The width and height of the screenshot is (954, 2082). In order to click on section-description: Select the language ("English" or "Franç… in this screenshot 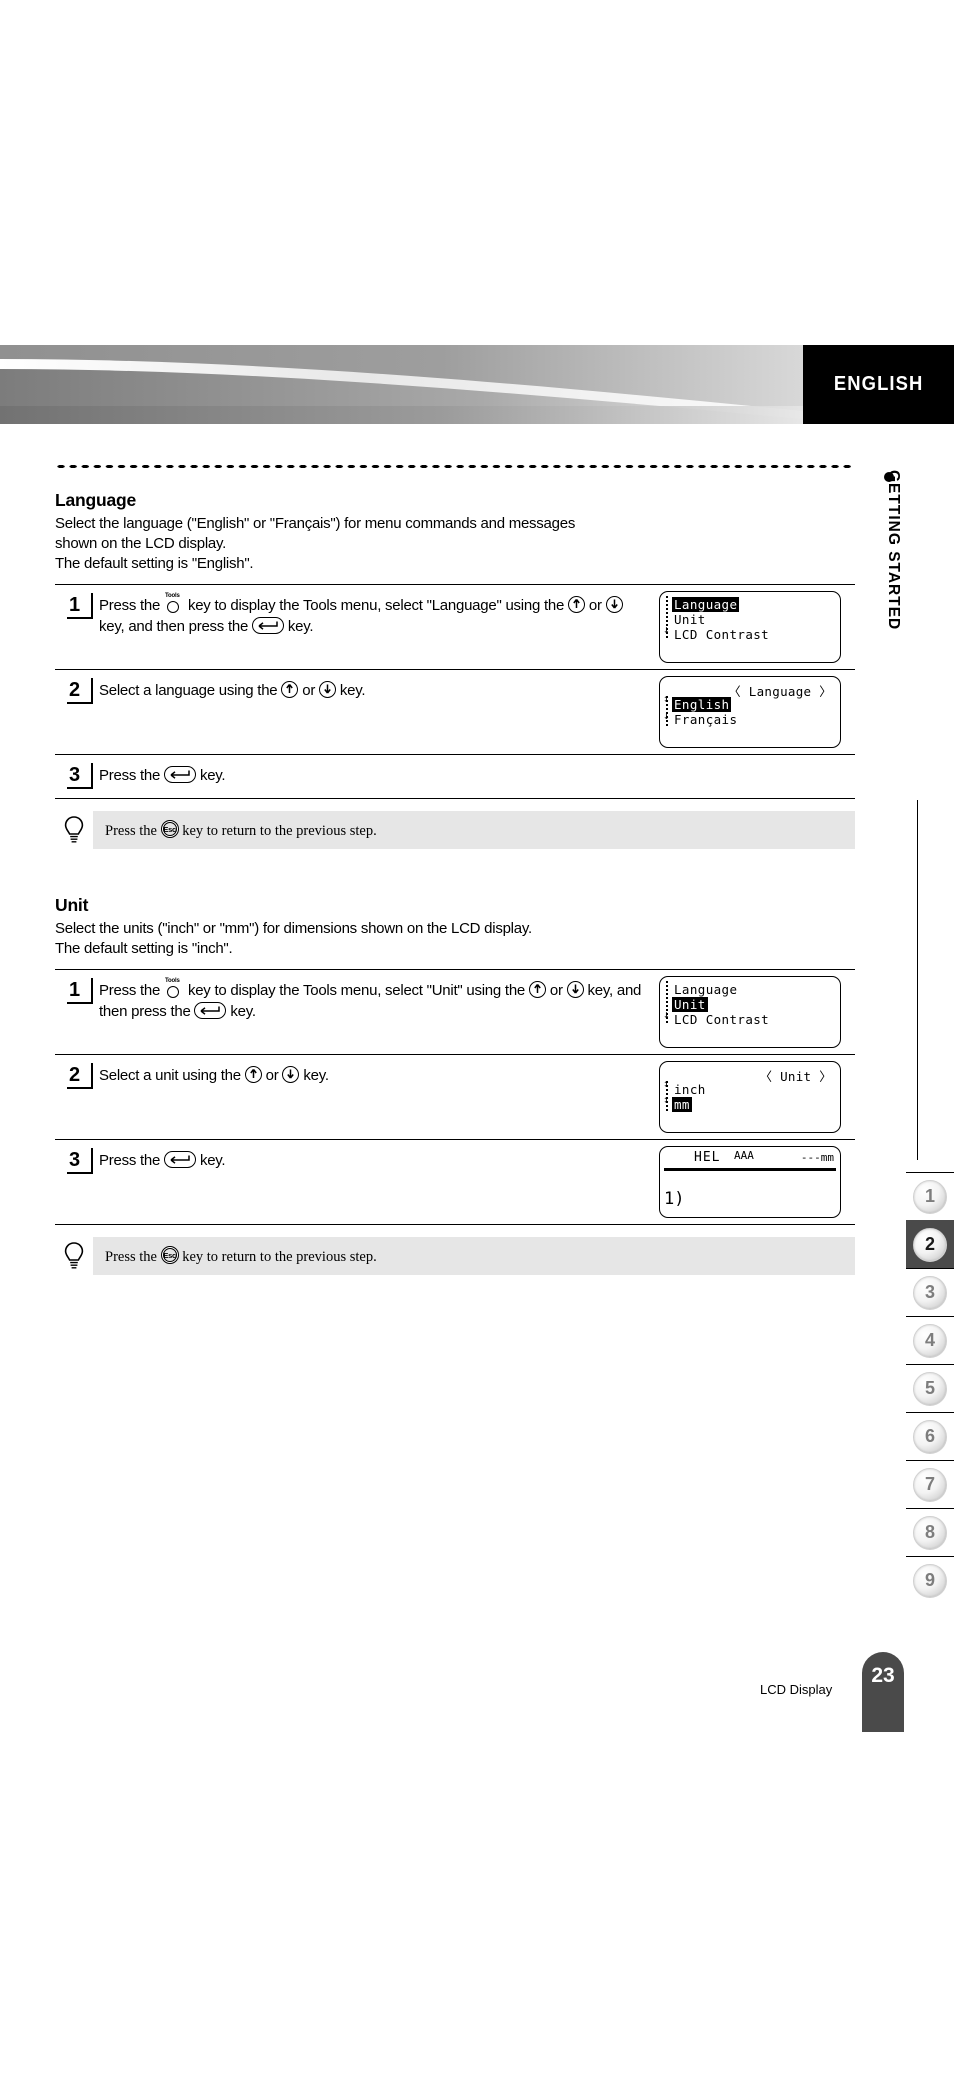, I will do `click(455, 544)`.